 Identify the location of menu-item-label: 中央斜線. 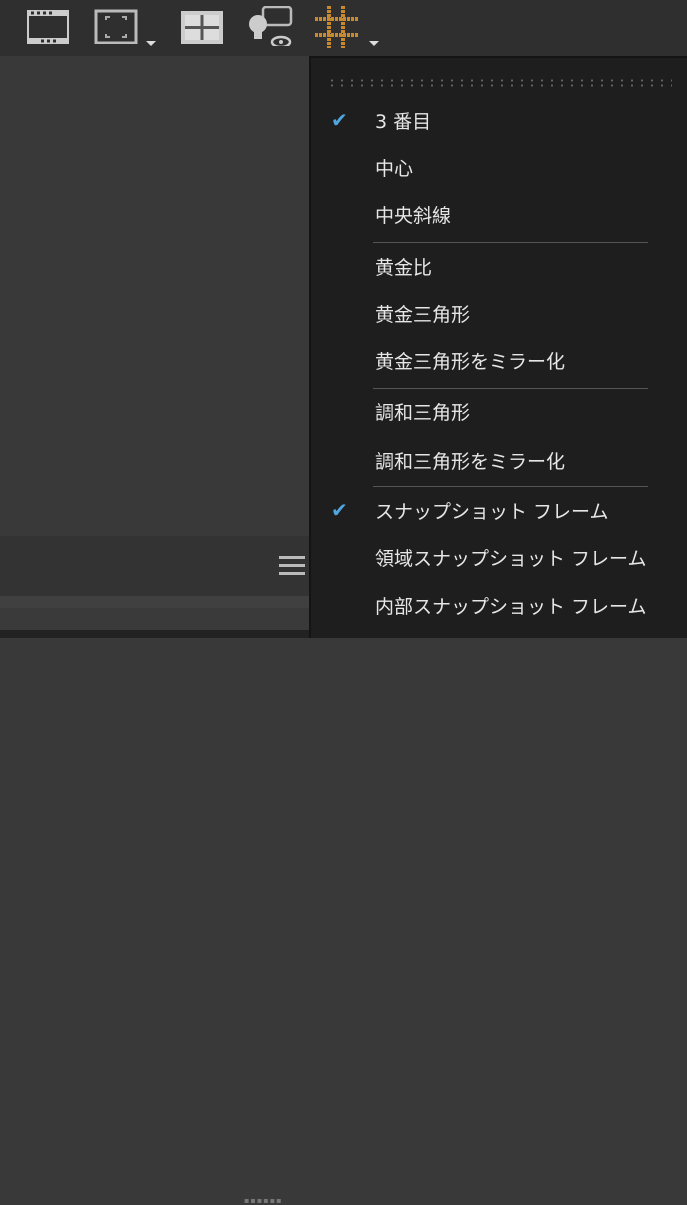
(413, 215).